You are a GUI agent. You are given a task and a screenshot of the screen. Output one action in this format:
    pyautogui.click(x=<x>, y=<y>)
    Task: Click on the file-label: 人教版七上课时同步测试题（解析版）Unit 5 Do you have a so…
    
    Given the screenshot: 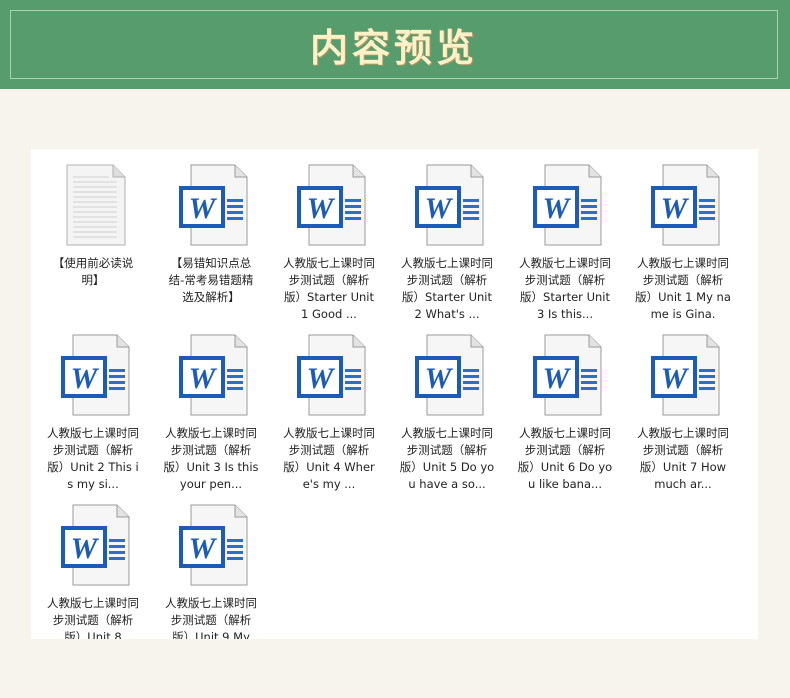 What is the action you would take?
    pyautogui.click(x=447, y=458)
    